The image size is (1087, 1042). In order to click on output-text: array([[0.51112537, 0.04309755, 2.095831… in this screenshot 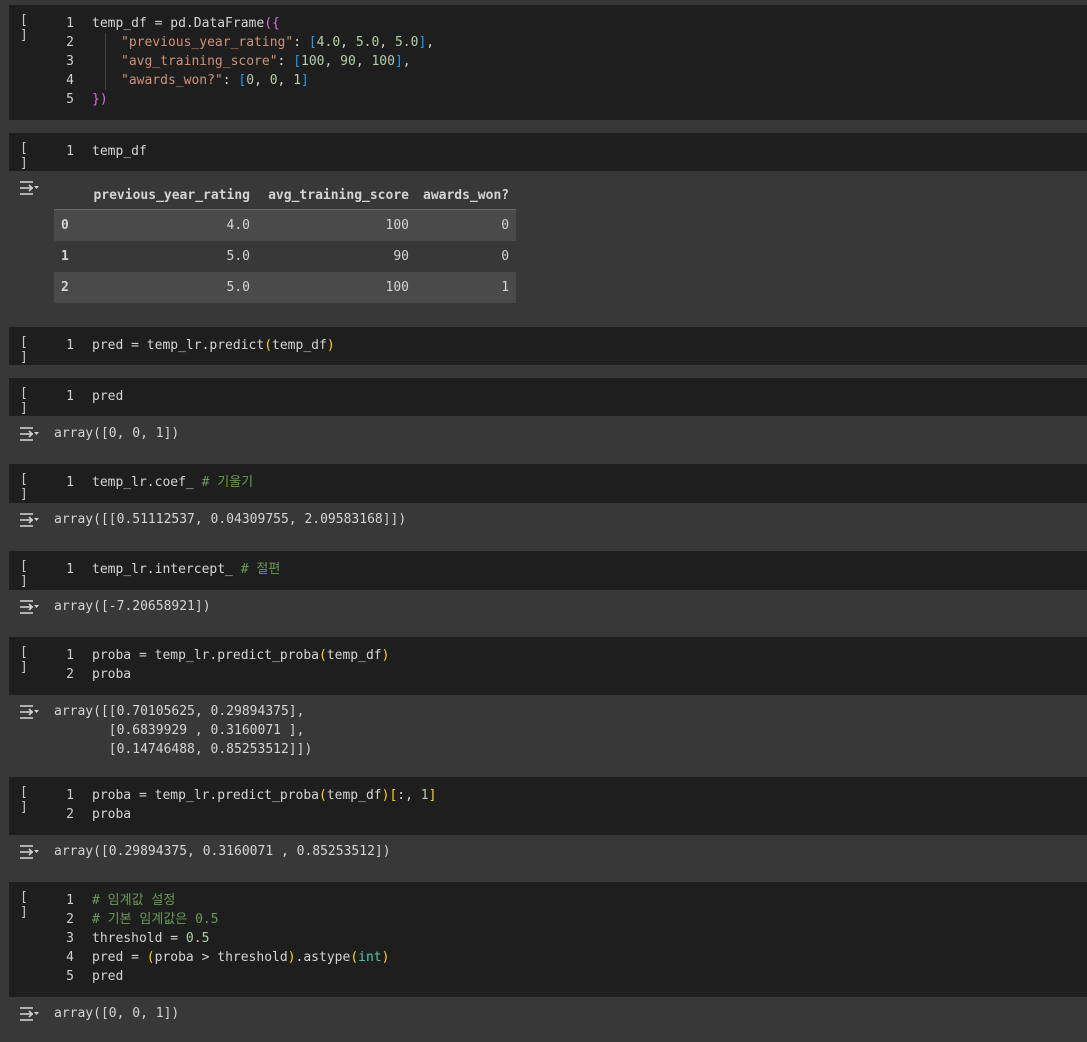, I will do `click(230, 519)`.